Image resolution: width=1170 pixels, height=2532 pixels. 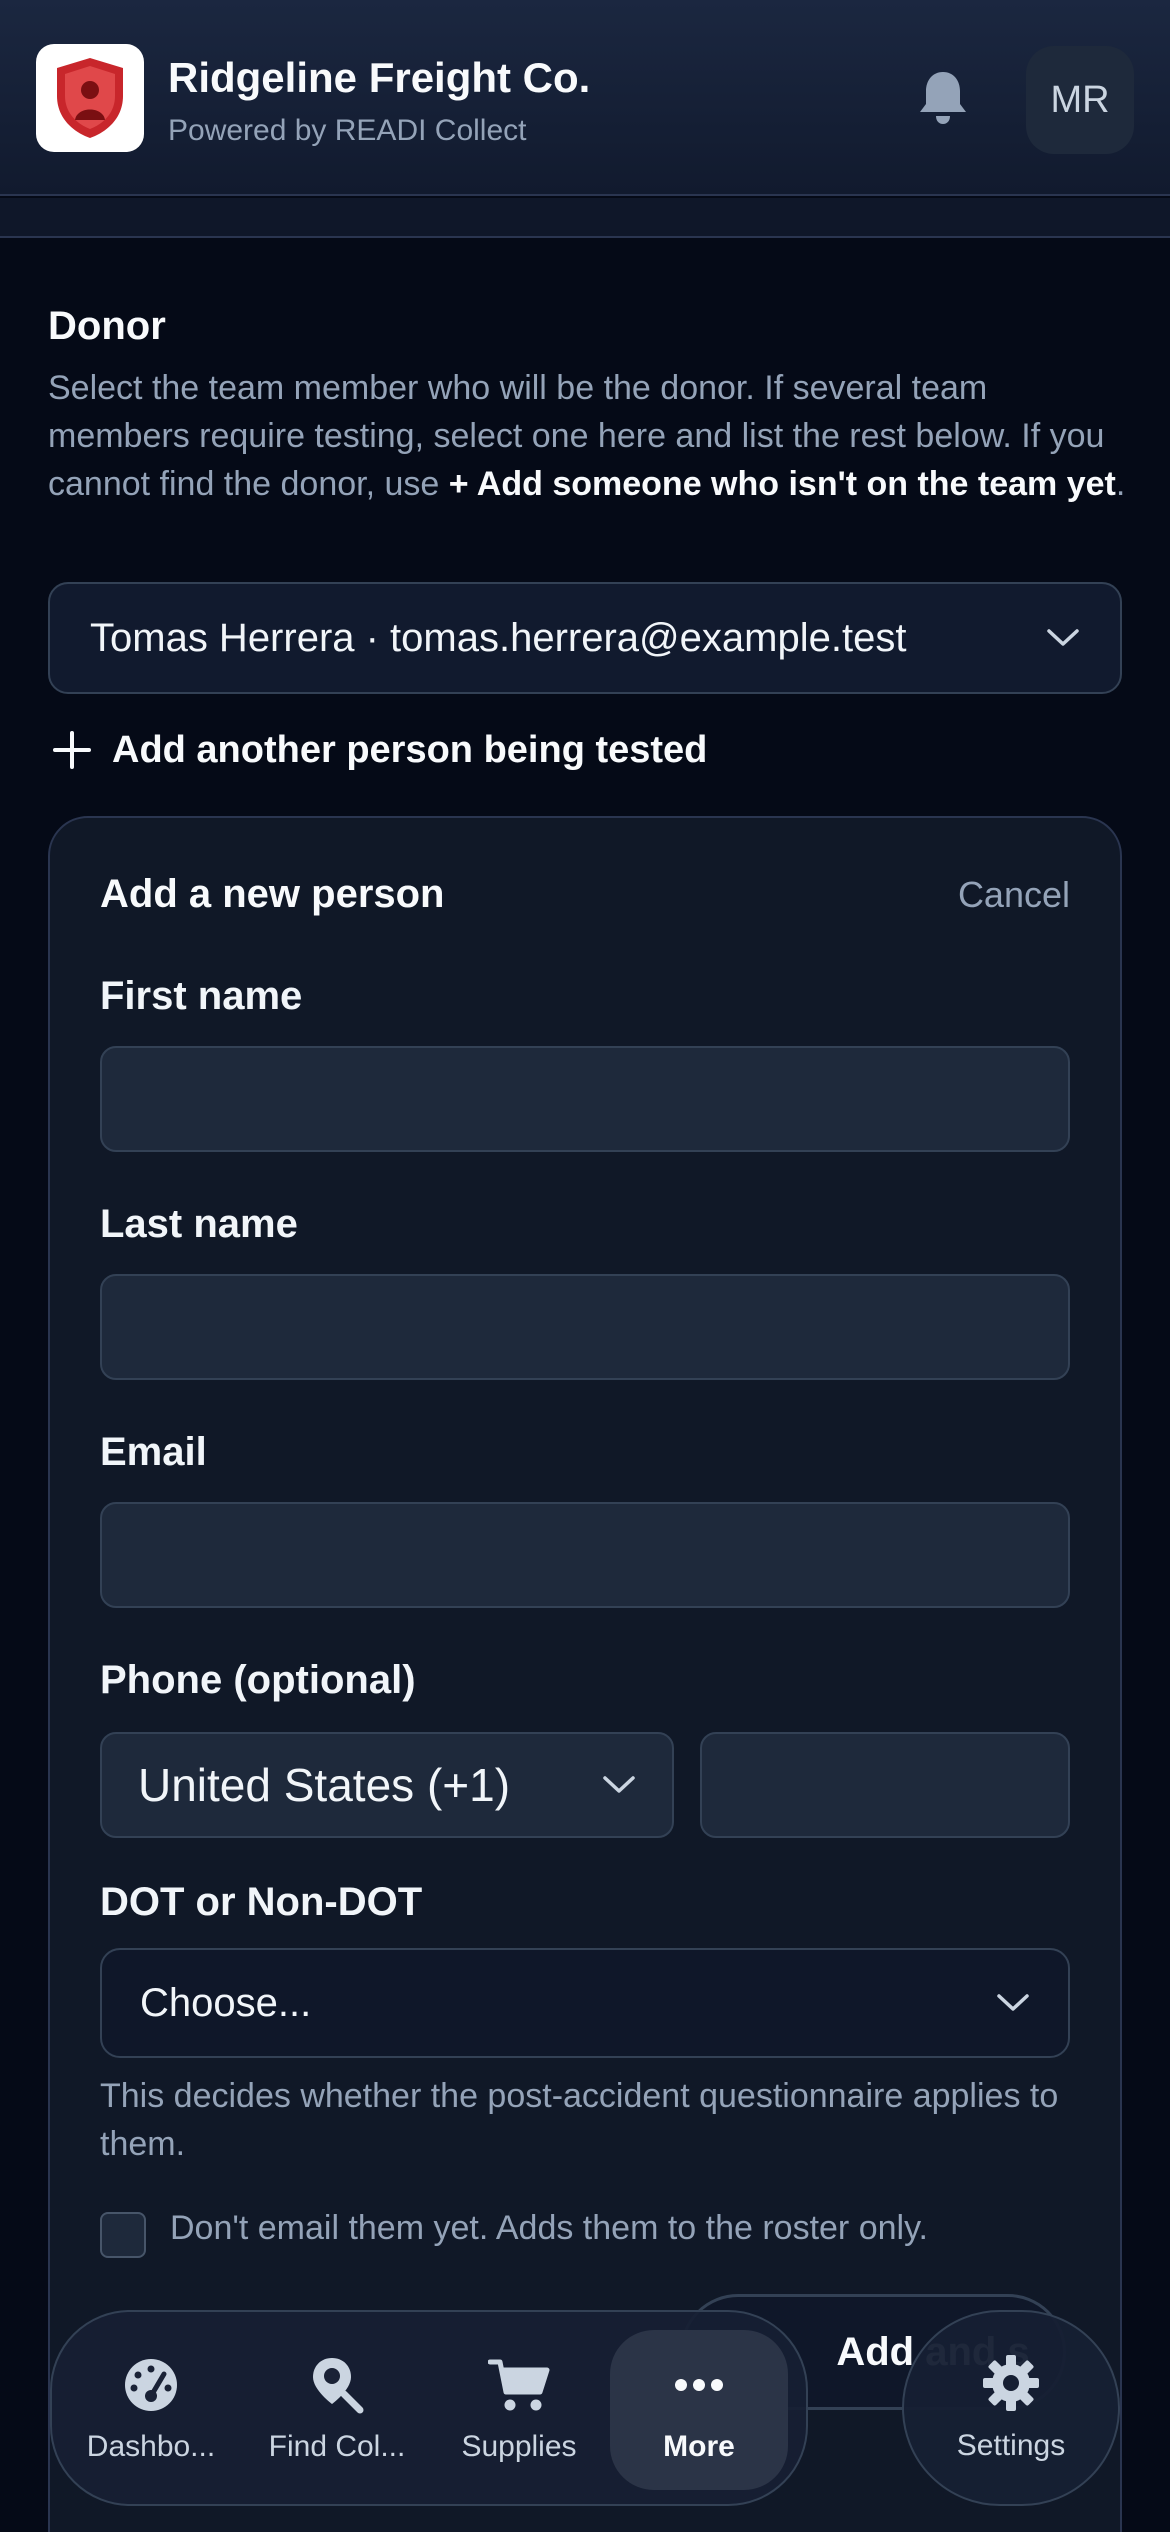 What do you see at coordinates (943, 97) in the screenshot?
I see `notifications-bell-icon` at bounding box center [943, 97].